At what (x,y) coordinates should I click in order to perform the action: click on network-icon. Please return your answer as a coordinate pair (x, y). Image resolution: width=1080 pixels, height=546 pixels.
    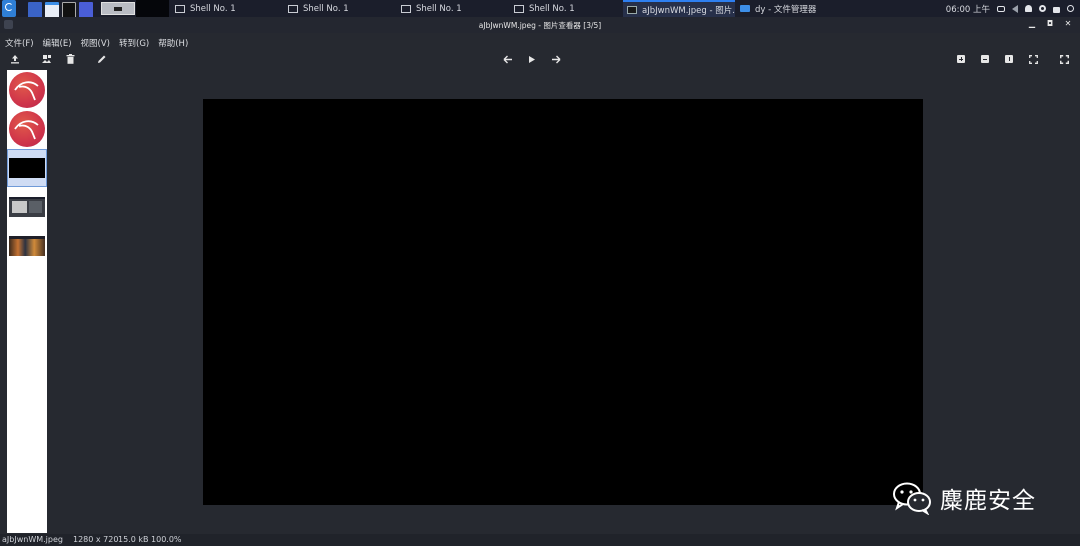
    Looking at the image, I should click on (1042, 8).